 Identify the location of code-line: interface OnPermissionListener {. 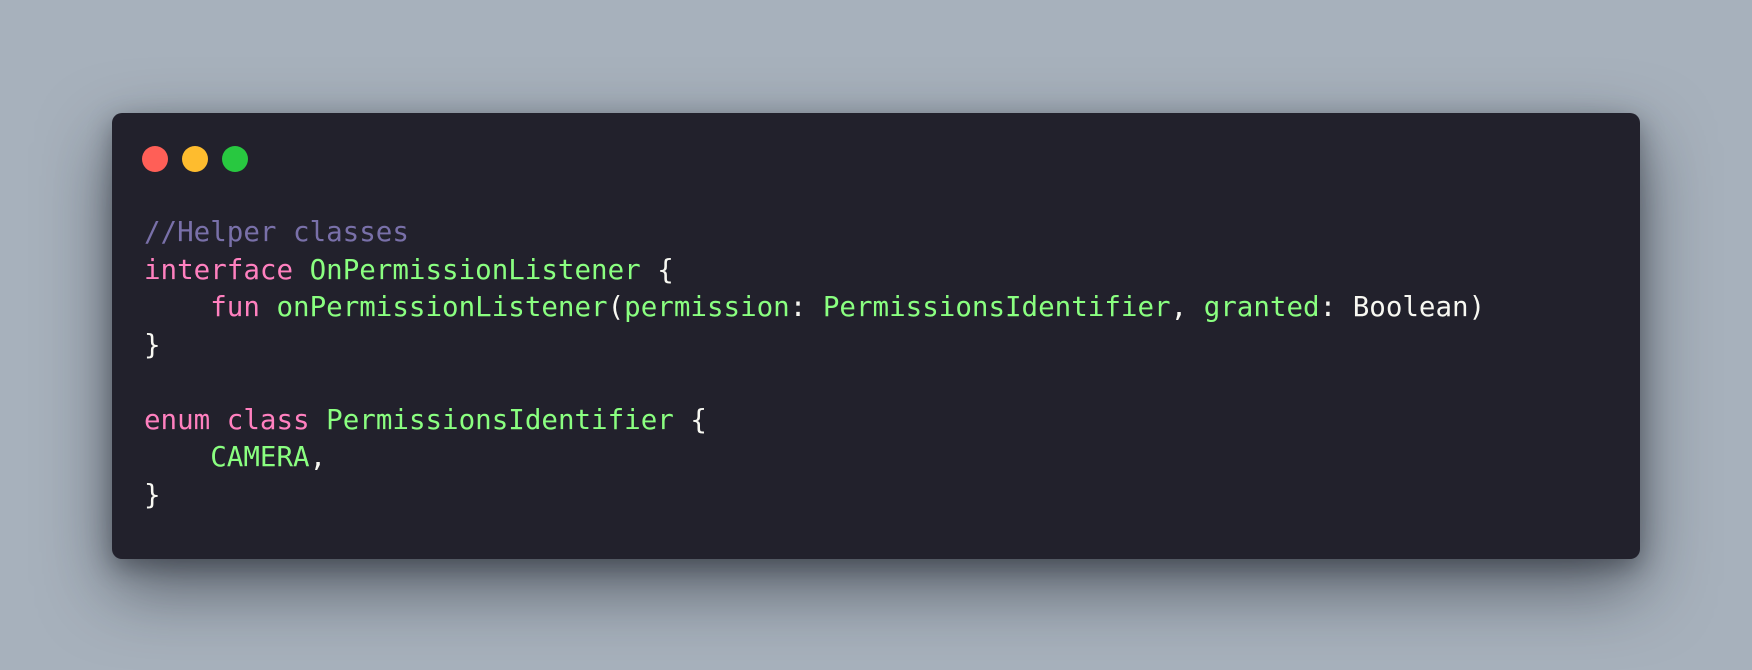
(814, 271).